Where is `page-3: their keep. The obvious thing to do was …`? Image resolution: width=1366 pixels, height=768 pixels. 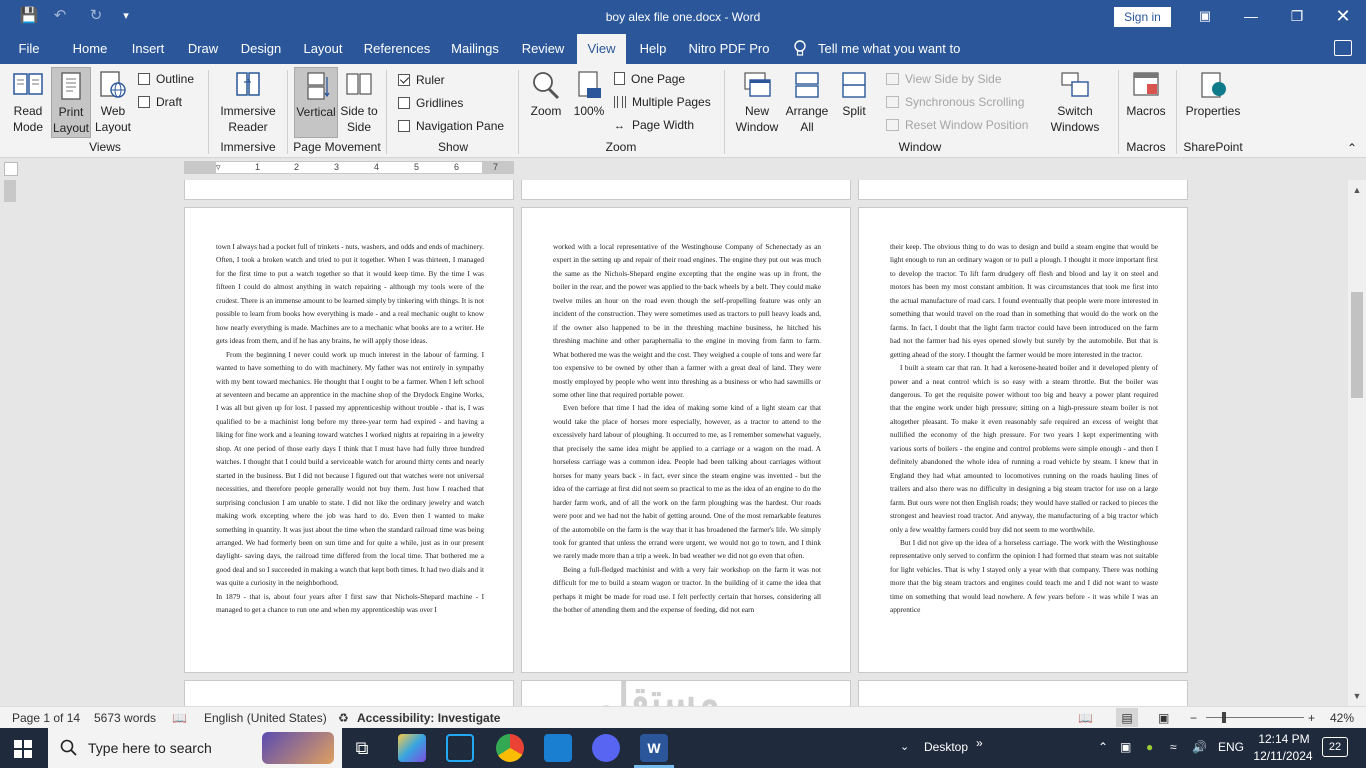
page-3: their keep. The obvious thing to do was … is located at coordinates (1023, 440).